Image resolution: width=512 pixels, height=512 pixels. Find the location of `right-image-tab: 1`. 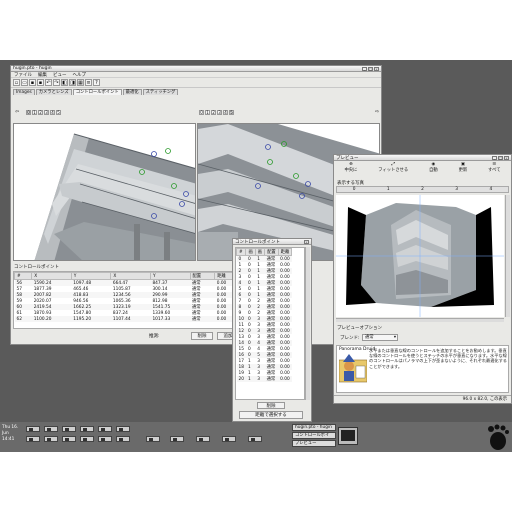

right-image-tab: 1 is located at coordinates (207, 112).